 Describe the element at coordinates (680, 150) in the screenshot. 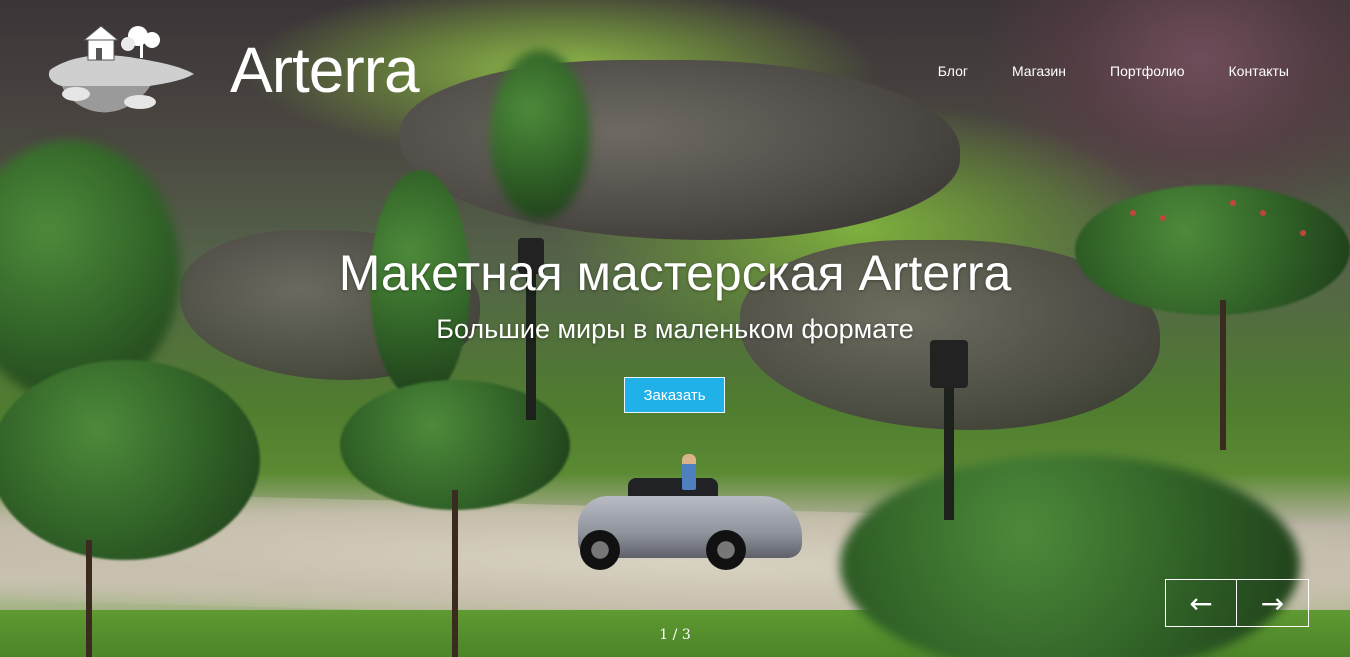

I see `rock-formation` at that location.